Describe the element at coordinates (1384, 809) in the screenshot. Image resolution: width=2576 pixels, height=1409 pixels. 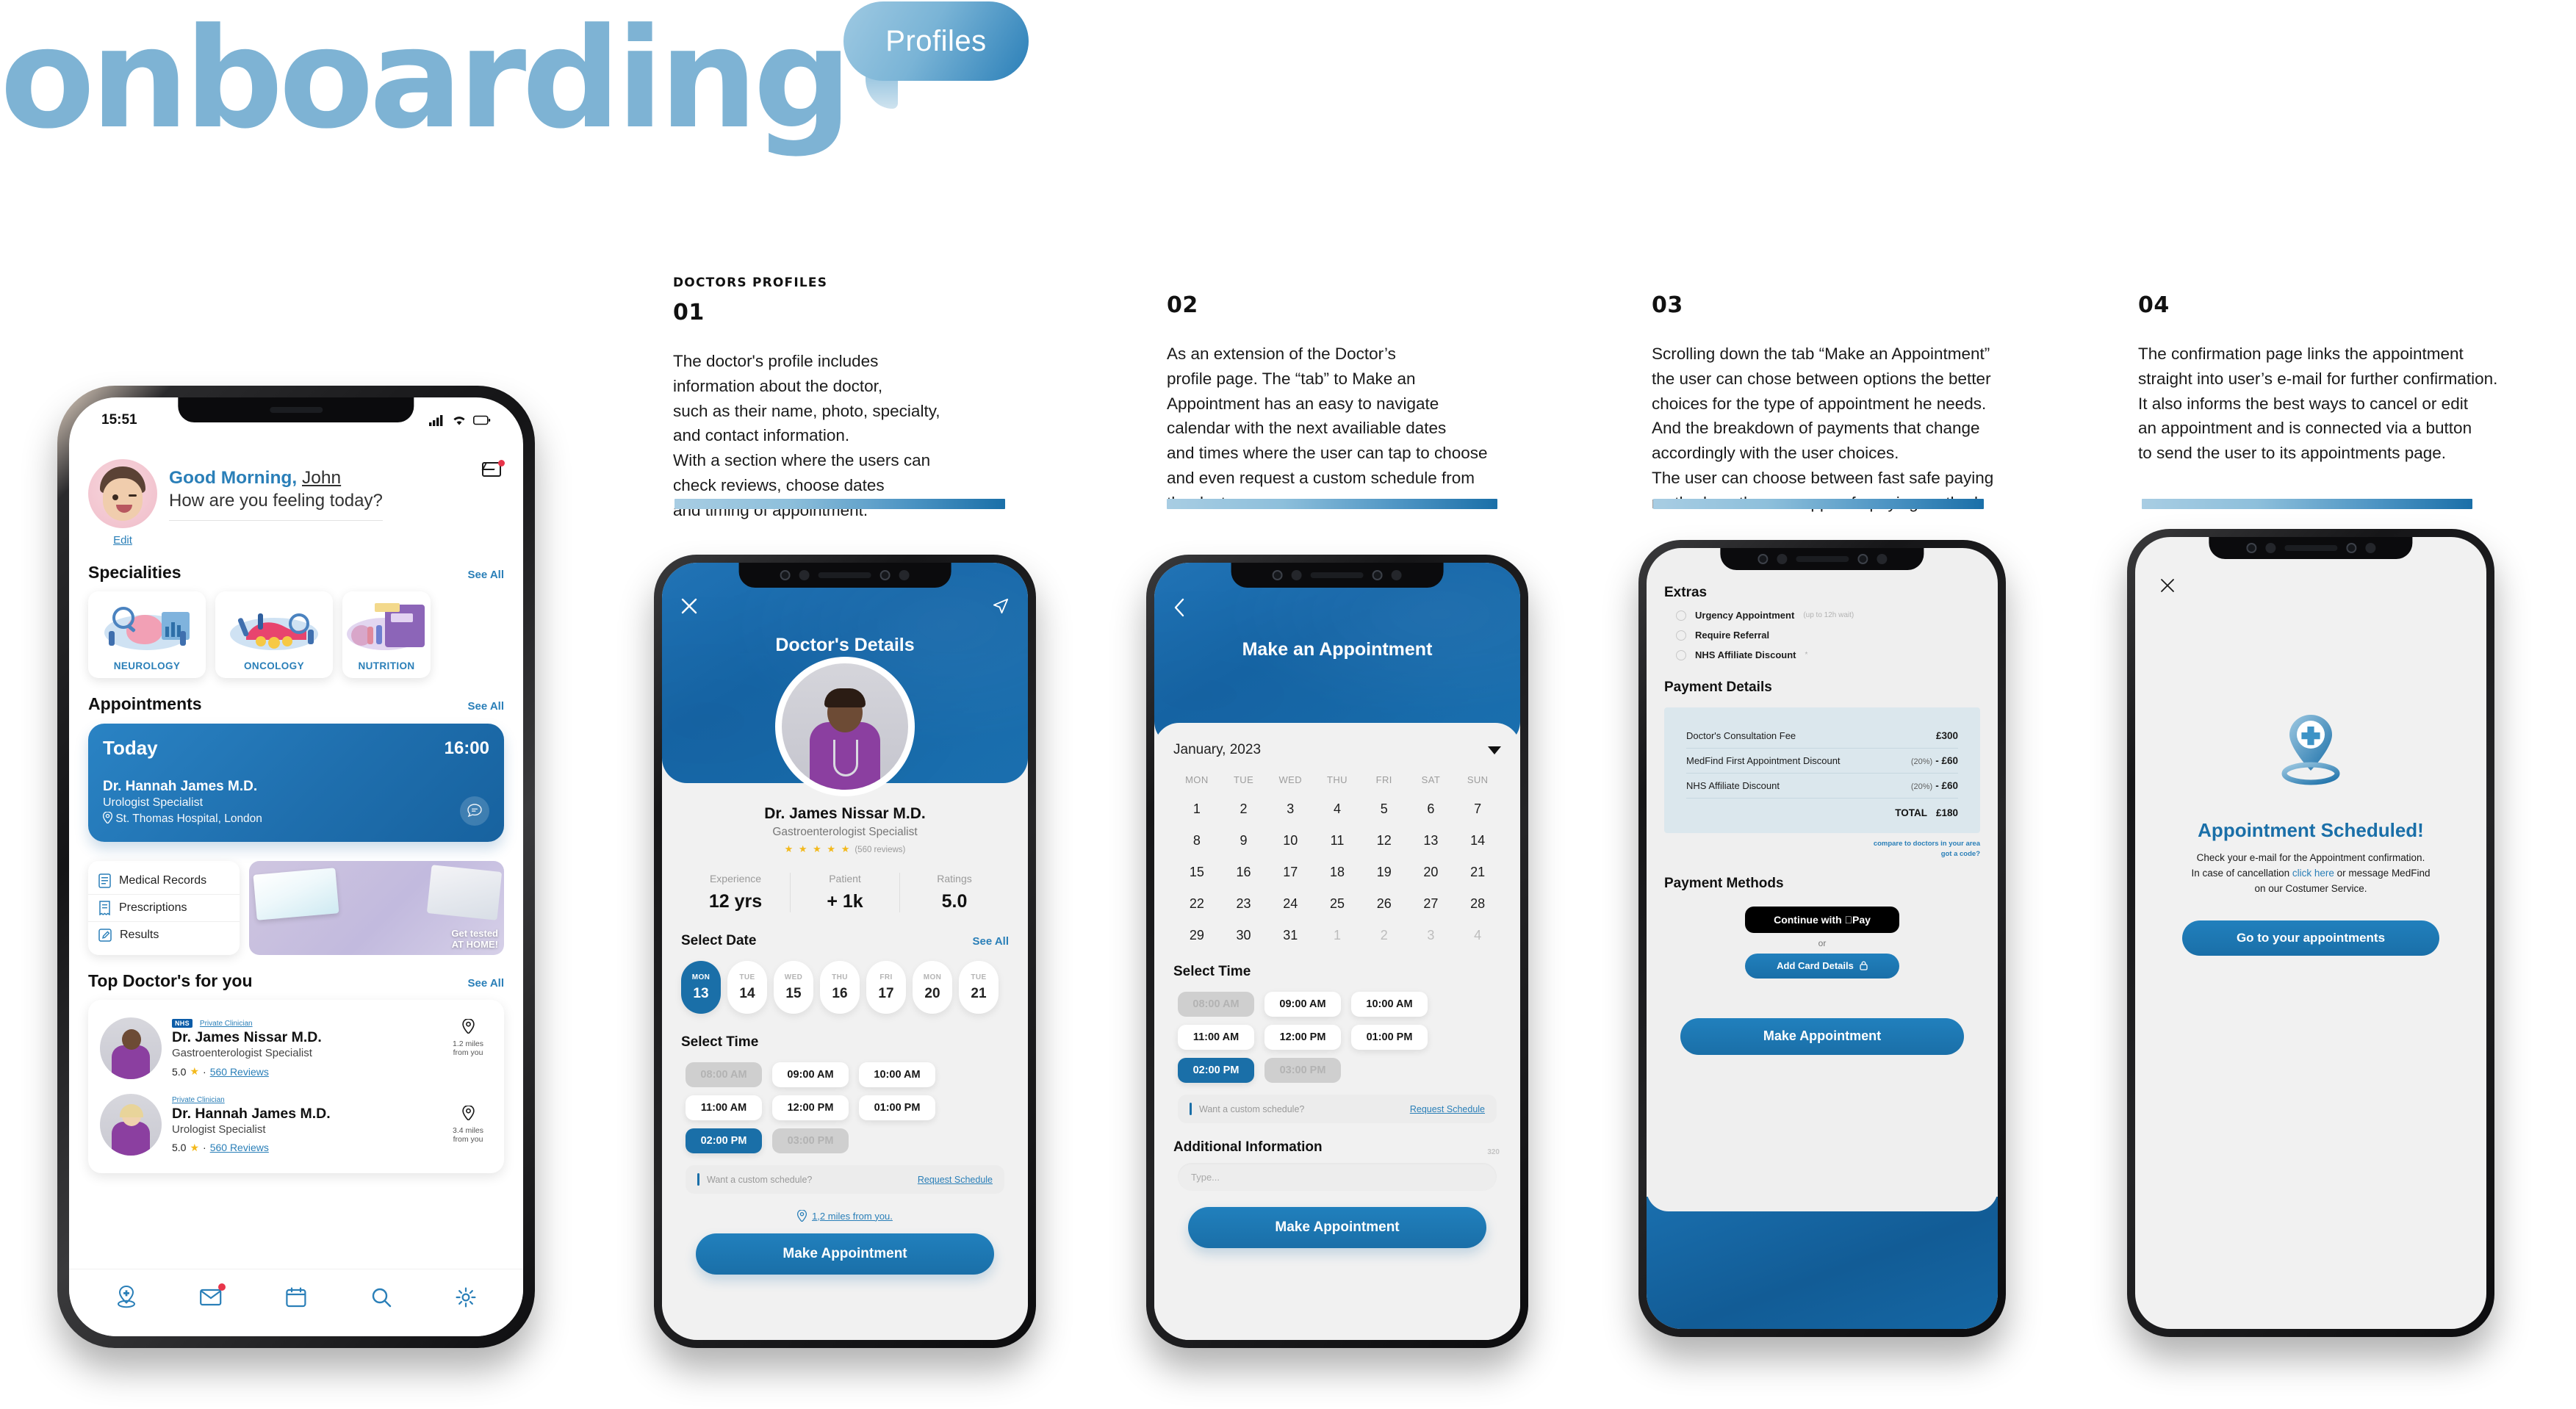
I see `calendar-day: 5` at that location.